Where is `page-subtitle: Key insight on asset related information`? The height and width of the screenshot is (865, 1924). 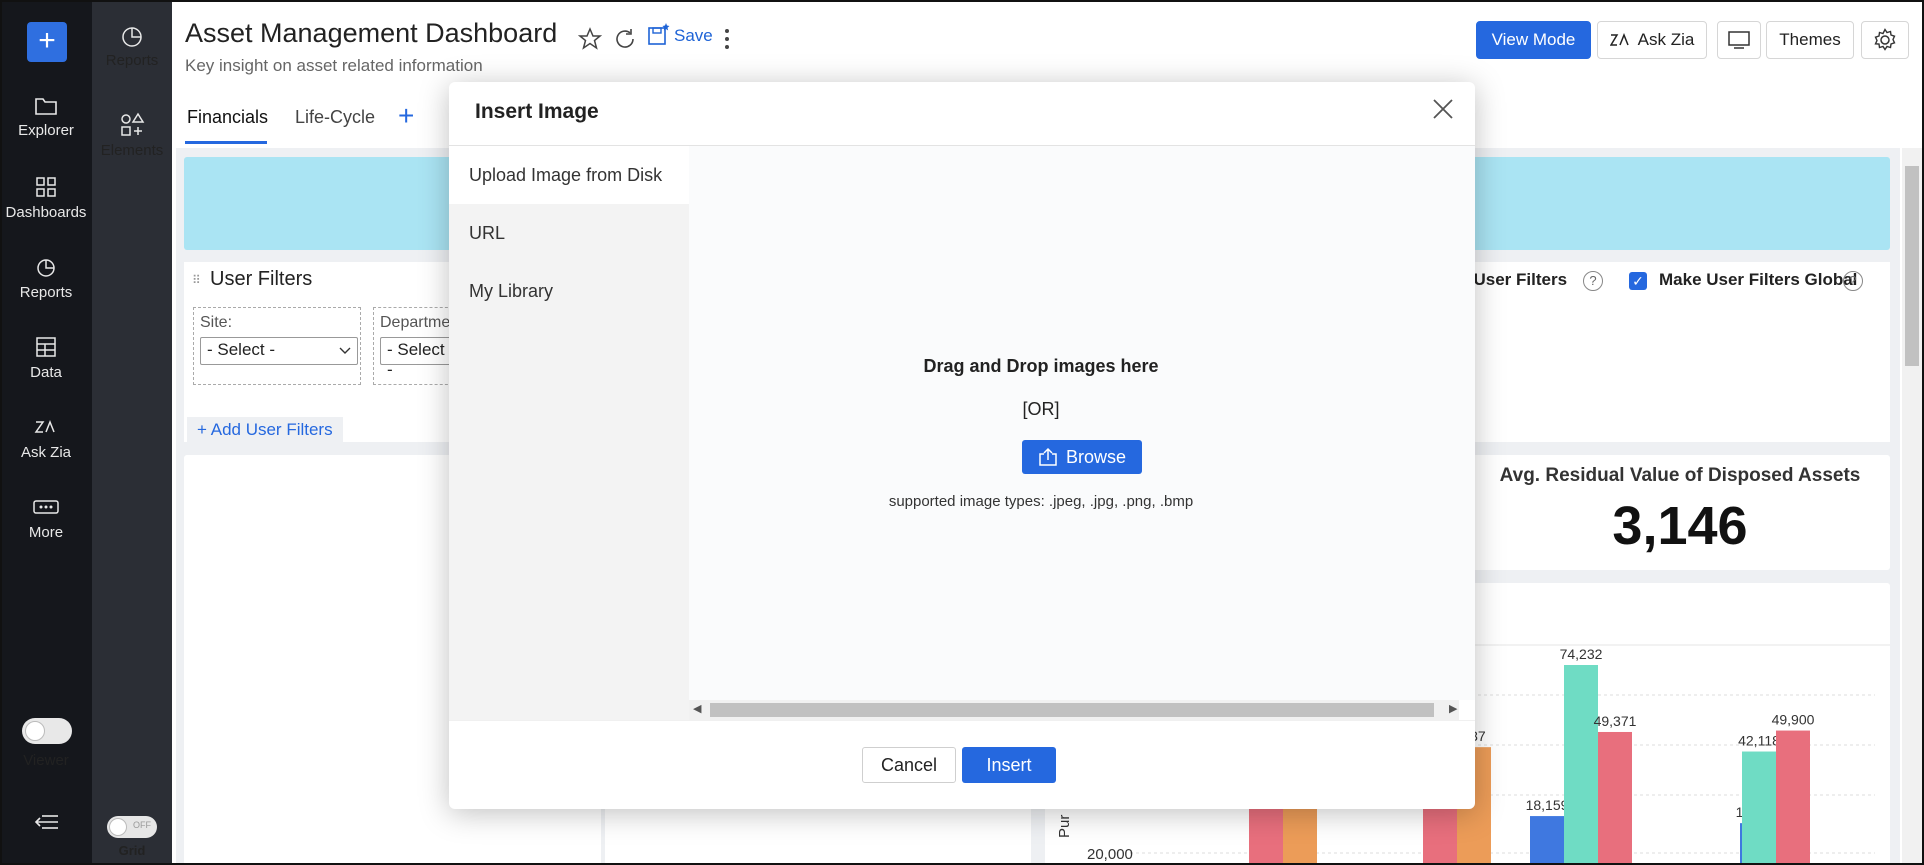 page-subtitle: Key insight on asset related information is located at coordinates (334, 65).